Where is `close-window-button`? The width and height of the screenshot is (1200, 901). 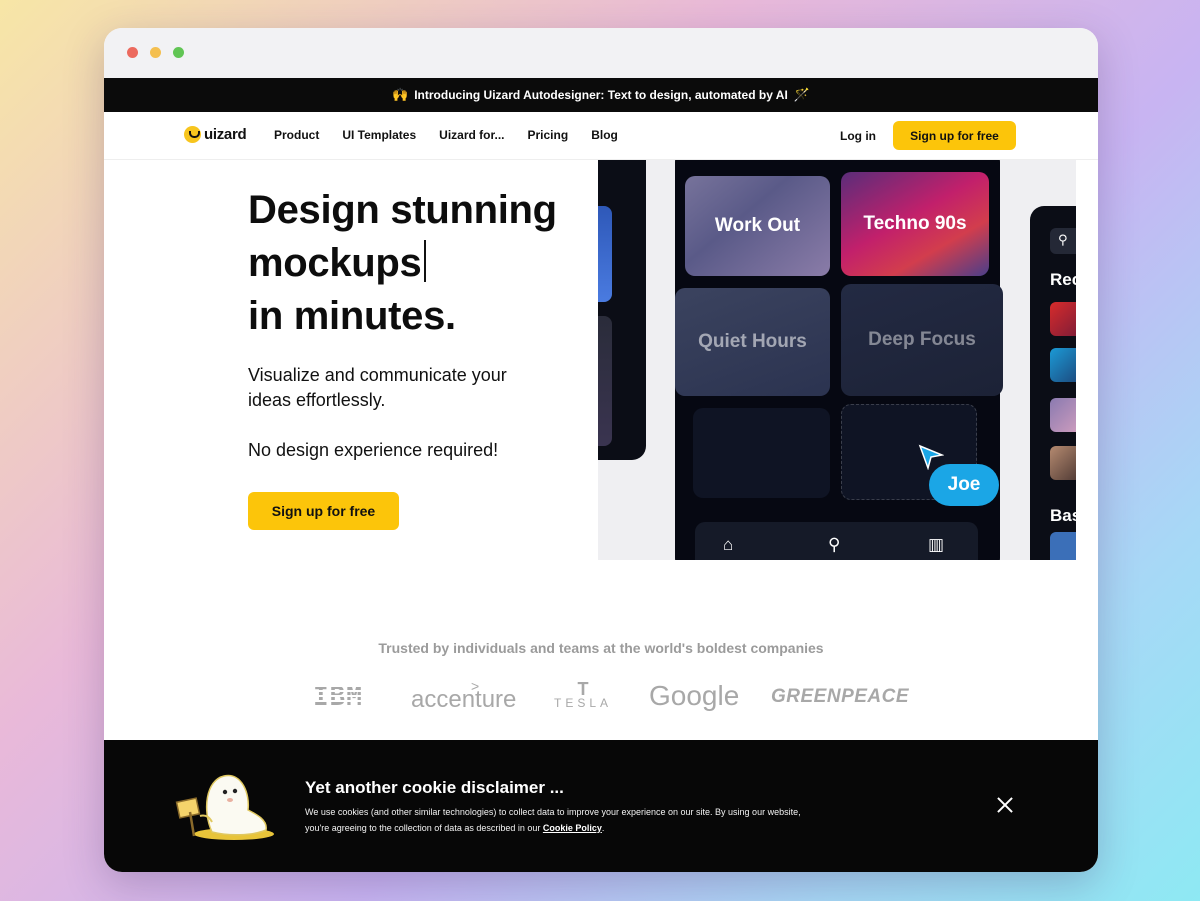 close-window-button is located at coordinates (132, 52).